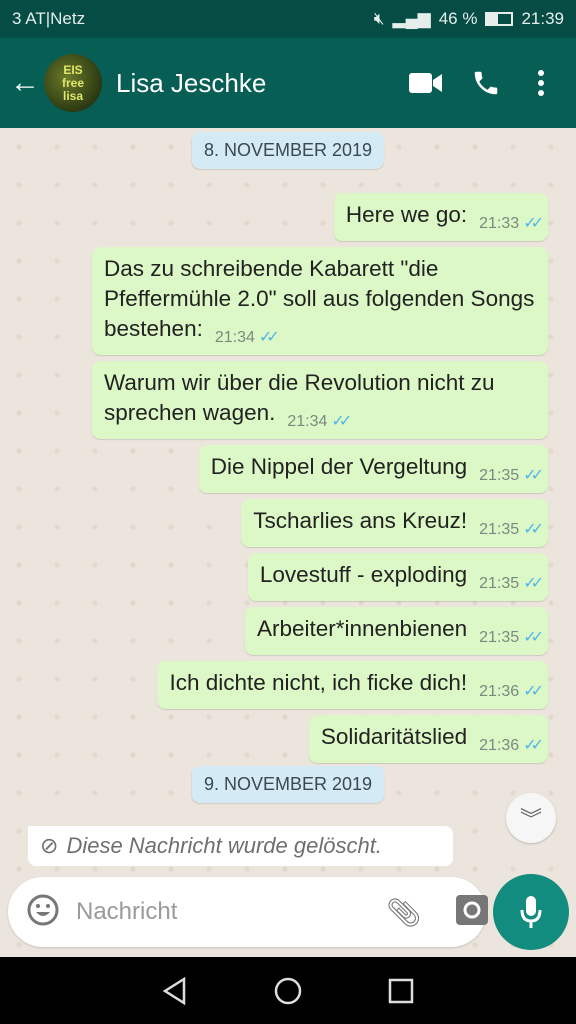 The width and height of the screenshot is (576, 1024). Describe the element at coordinates (362, 628) in the screenshot. I see `message-text: Arbeiter*innenbienen` at that location.